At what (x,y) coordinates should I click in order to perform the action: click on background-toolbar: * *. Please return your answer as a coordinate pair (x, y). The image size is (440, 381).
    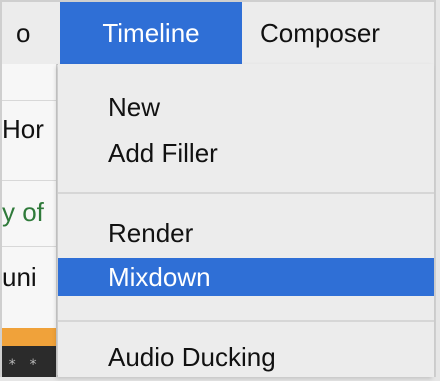
    Looking at the image, I should click on (29, 352).